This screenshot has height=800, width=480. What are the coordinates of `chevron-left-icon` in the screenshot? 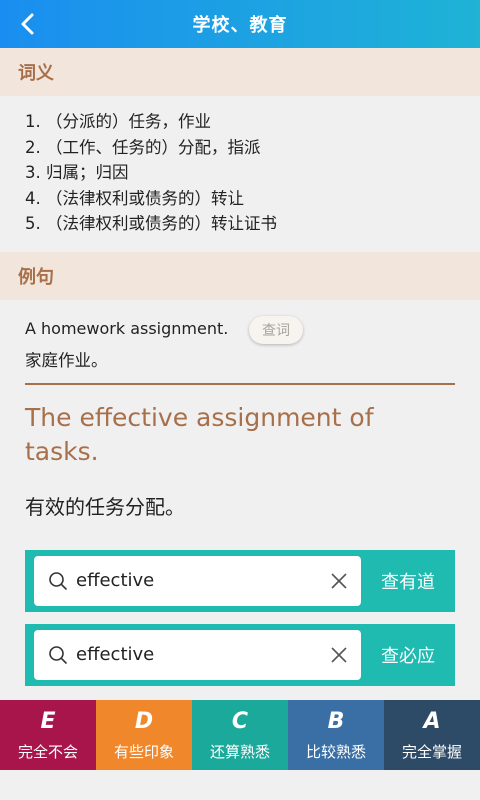 It's located at (28, 24).